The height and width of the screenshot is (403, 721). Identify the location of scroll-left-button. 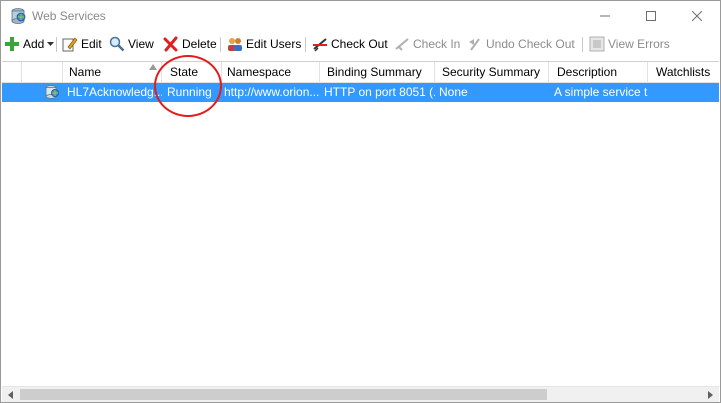
(10, 394).